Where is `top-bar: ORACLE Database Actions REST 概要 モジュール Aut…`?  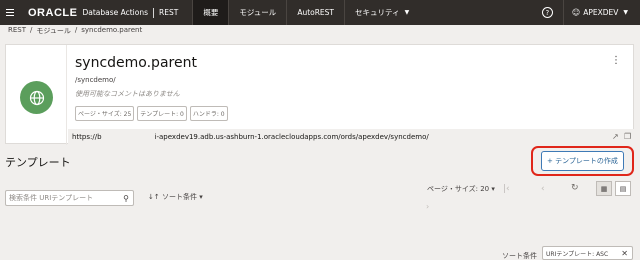
top-bar: ORACLE Database Actions REST 概要 モジュール Aut… is located at coordinates (320, 12).